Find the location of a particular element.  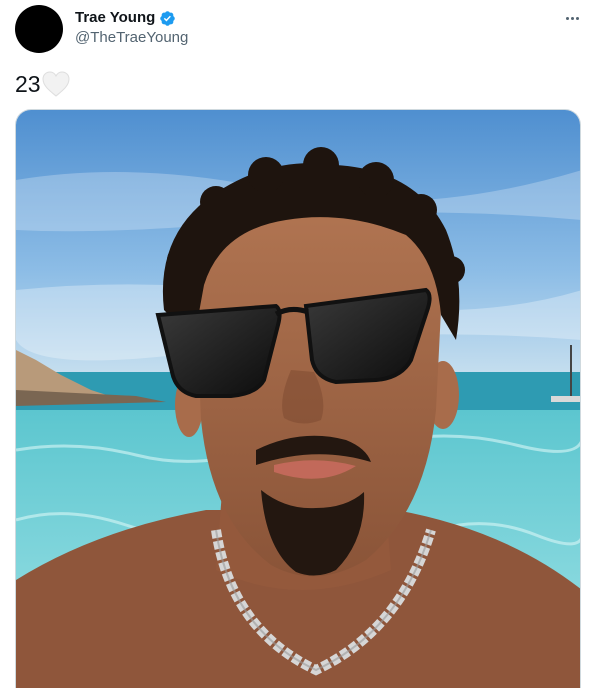

user-handle: @TheTraeYoung is located at coordinates (131, 38).